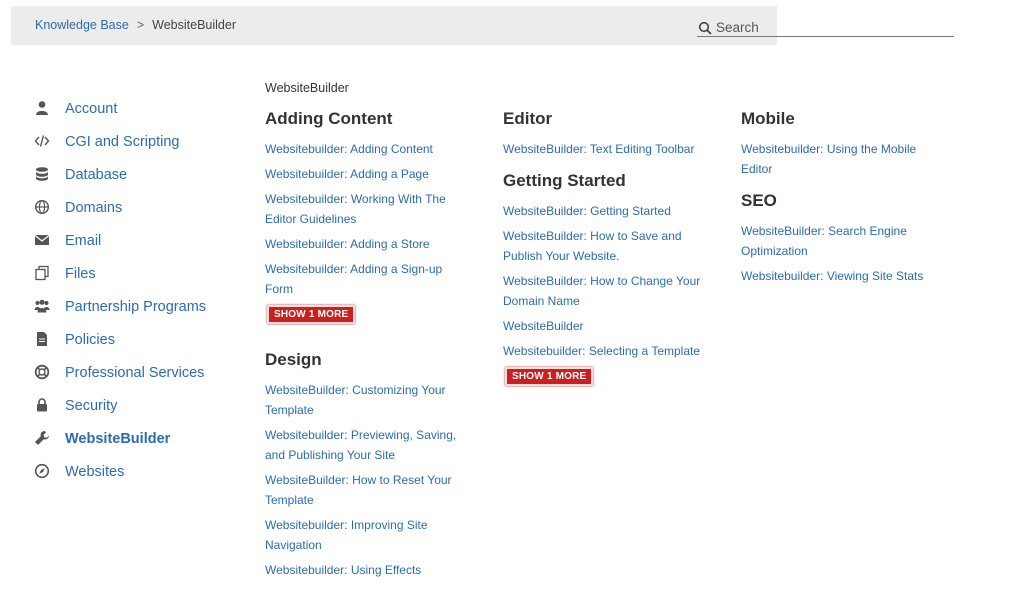  I want to click on sidebar-item-websites: Websites, so click(144, 478).